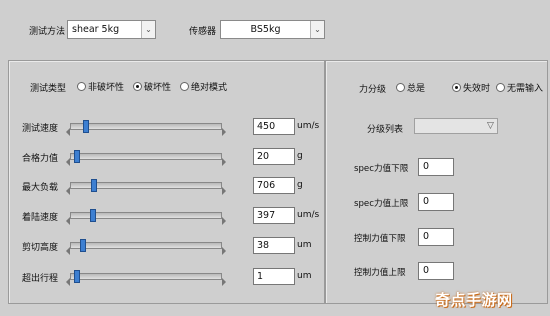  I want to click on radio-destructive: 破坏性, so click(152, 86).